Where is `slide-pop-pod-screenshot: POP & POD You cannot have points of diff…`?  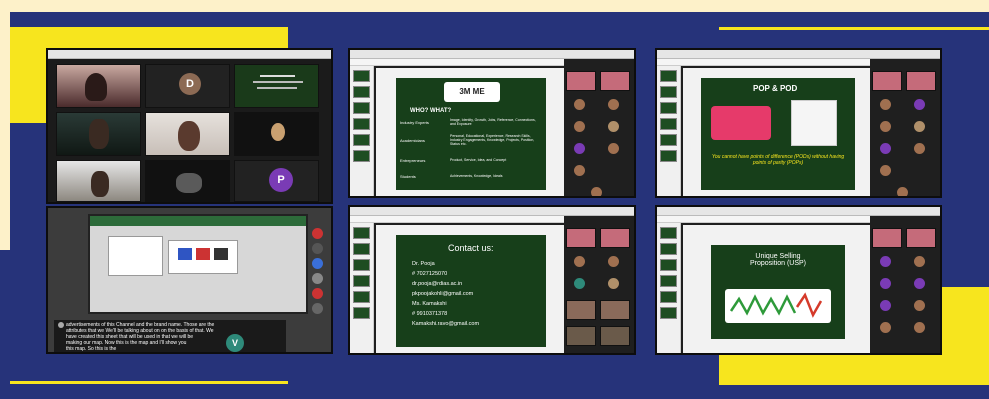
slide-pop-pod-screenshot: POP & POD You cannot have points of diff… is located at coordinates (798, 123).